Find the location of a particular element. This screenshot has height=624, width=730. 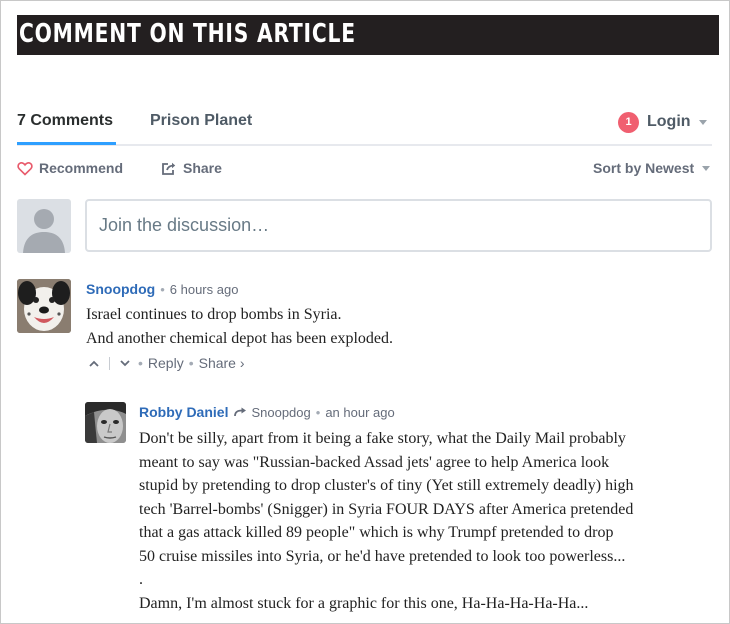

reply-to-author: Snoopdog is located at coordinates (280, 412).